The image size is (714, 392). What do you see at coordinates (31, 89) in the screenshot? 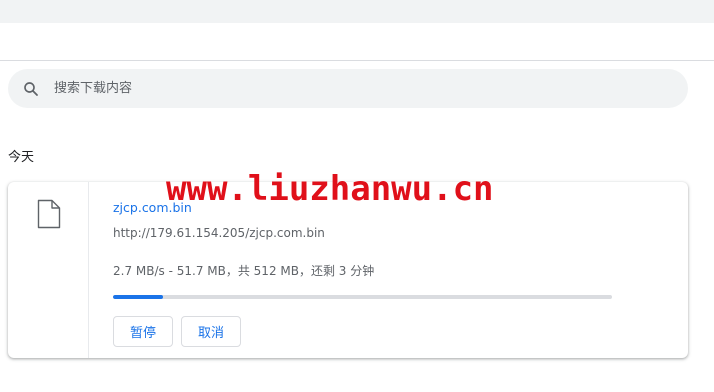
I see `search-icon` at bounding box center [31, 89].